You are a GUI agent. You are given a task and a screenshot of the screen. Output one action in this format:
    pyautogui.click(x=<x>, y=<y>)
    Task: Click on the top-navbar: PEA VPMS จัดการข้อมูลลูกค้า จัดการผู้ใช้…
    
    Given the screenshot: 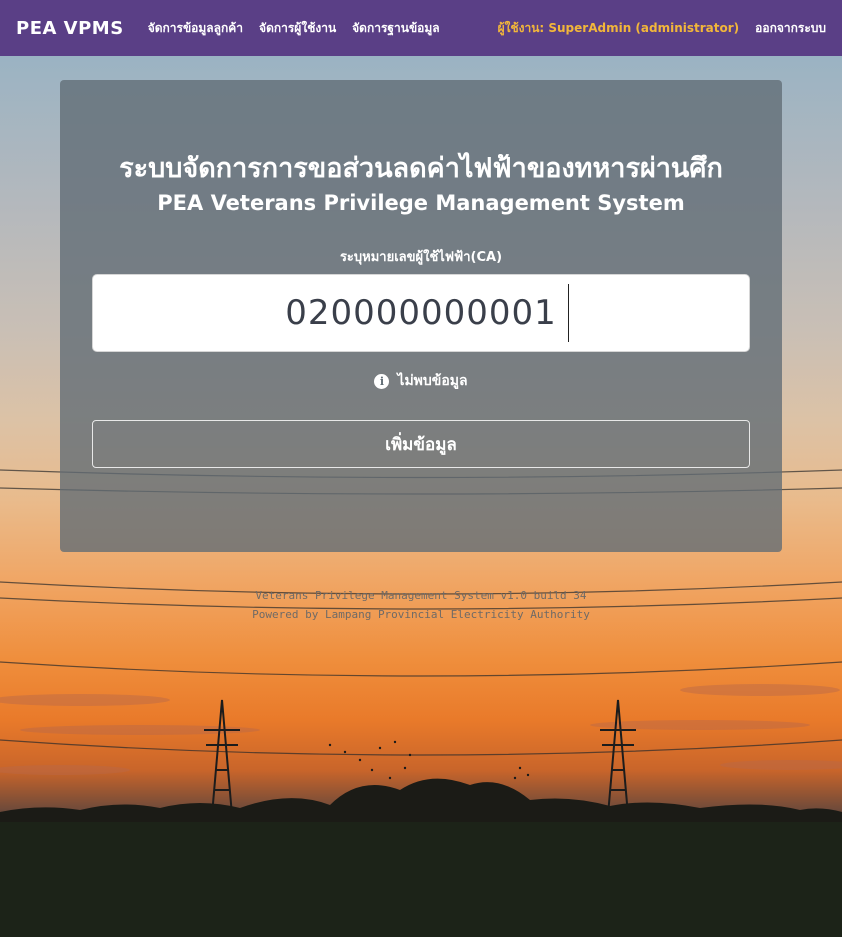 What is the action you would take?
    pyautogui.click(x=421, y=28)
    